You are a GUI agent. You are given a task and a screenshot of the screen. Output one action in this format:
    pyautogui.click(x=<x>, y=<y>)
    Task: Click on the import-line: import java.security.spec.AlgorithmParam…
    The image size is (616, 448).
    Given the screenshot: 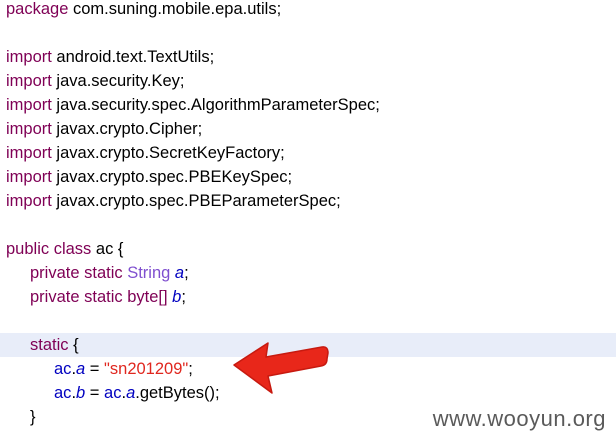 What is the action you would take?
    pyautogui.click(x=308, y=105)
    